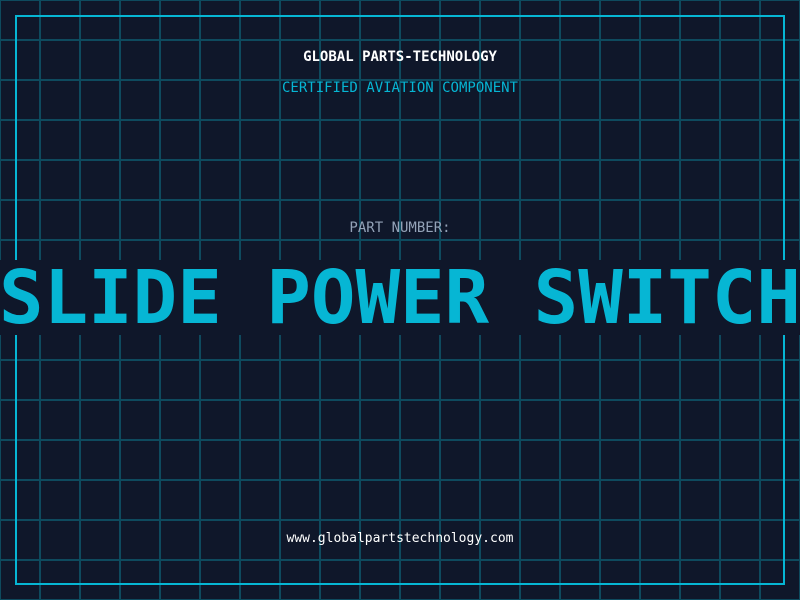 The image size is (800, 600). I want to click on company-title: GLOBAL PARTS-TECHNOLOGY, so click(400, 57).